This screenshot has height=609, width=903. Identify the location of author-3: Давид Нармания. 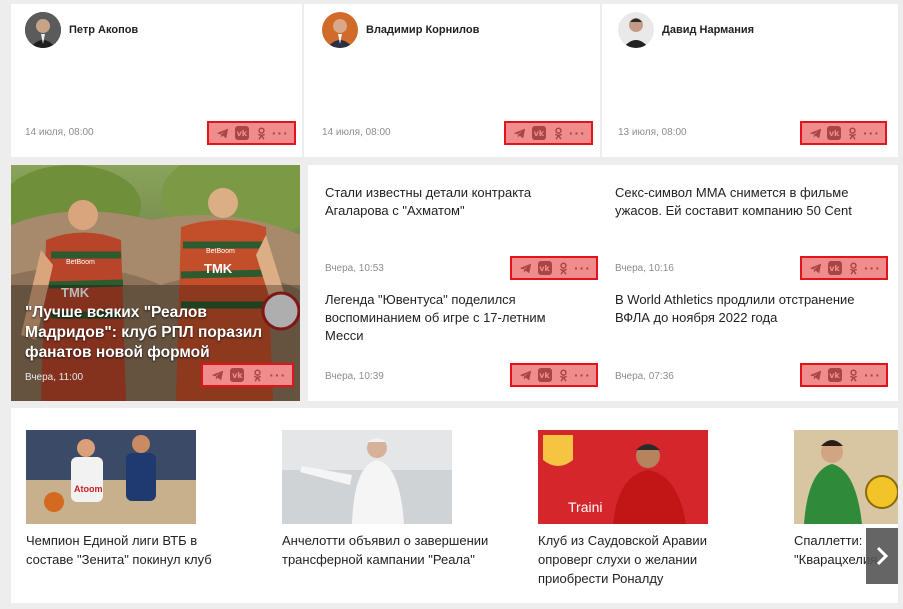
(686, 30).